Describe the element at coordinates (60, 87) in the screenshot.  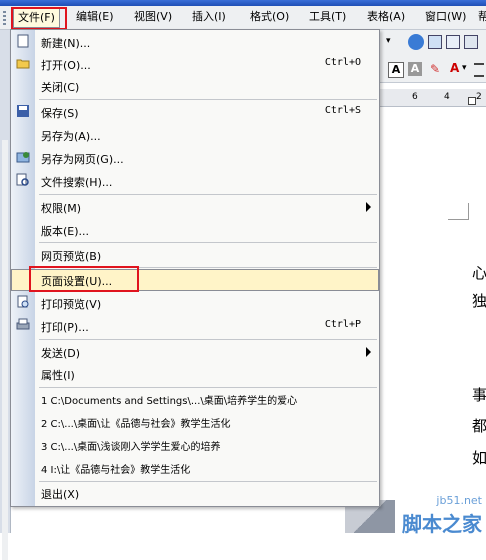
I see `menu-item-label: 关闭(C)` at that location.